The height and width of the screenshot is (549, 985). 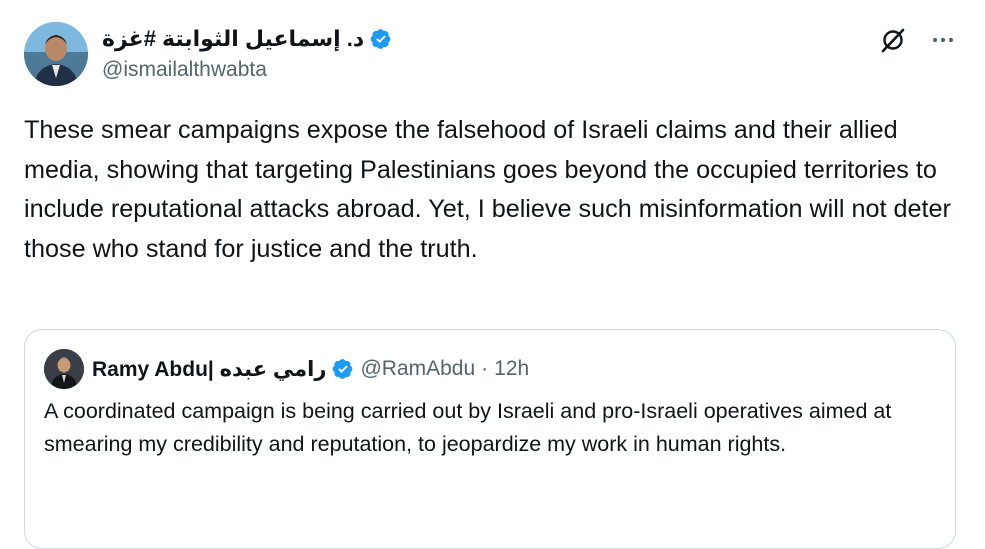 What do you see at coordinates (381, 39) in the screenshot?
I see `verified-badge-icon` at bounding box center [381, 39].